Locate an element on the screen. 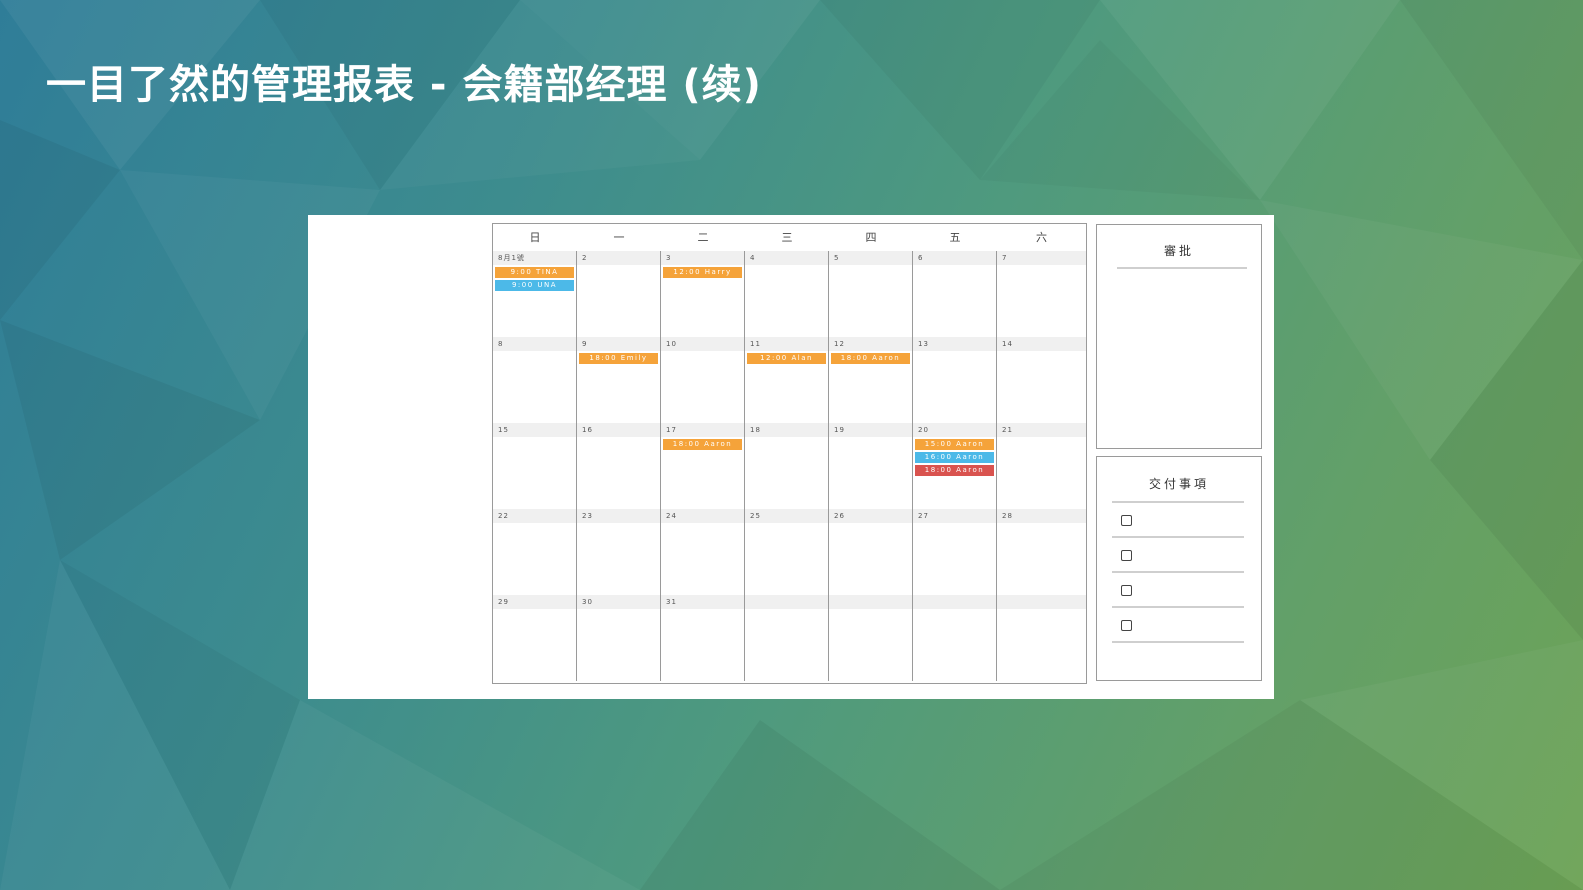  calendar-day: 9 18:00 Emily is located at coordinates (619, 380).